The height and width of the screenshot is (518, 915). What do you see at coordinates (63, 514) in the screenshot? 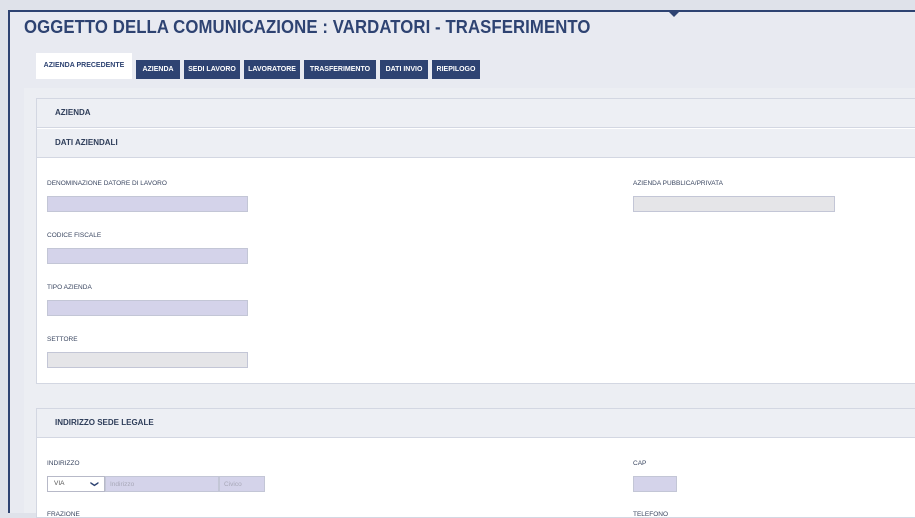
I see `frazione-label: FRAZIONE` at bounding box center [63, 514].